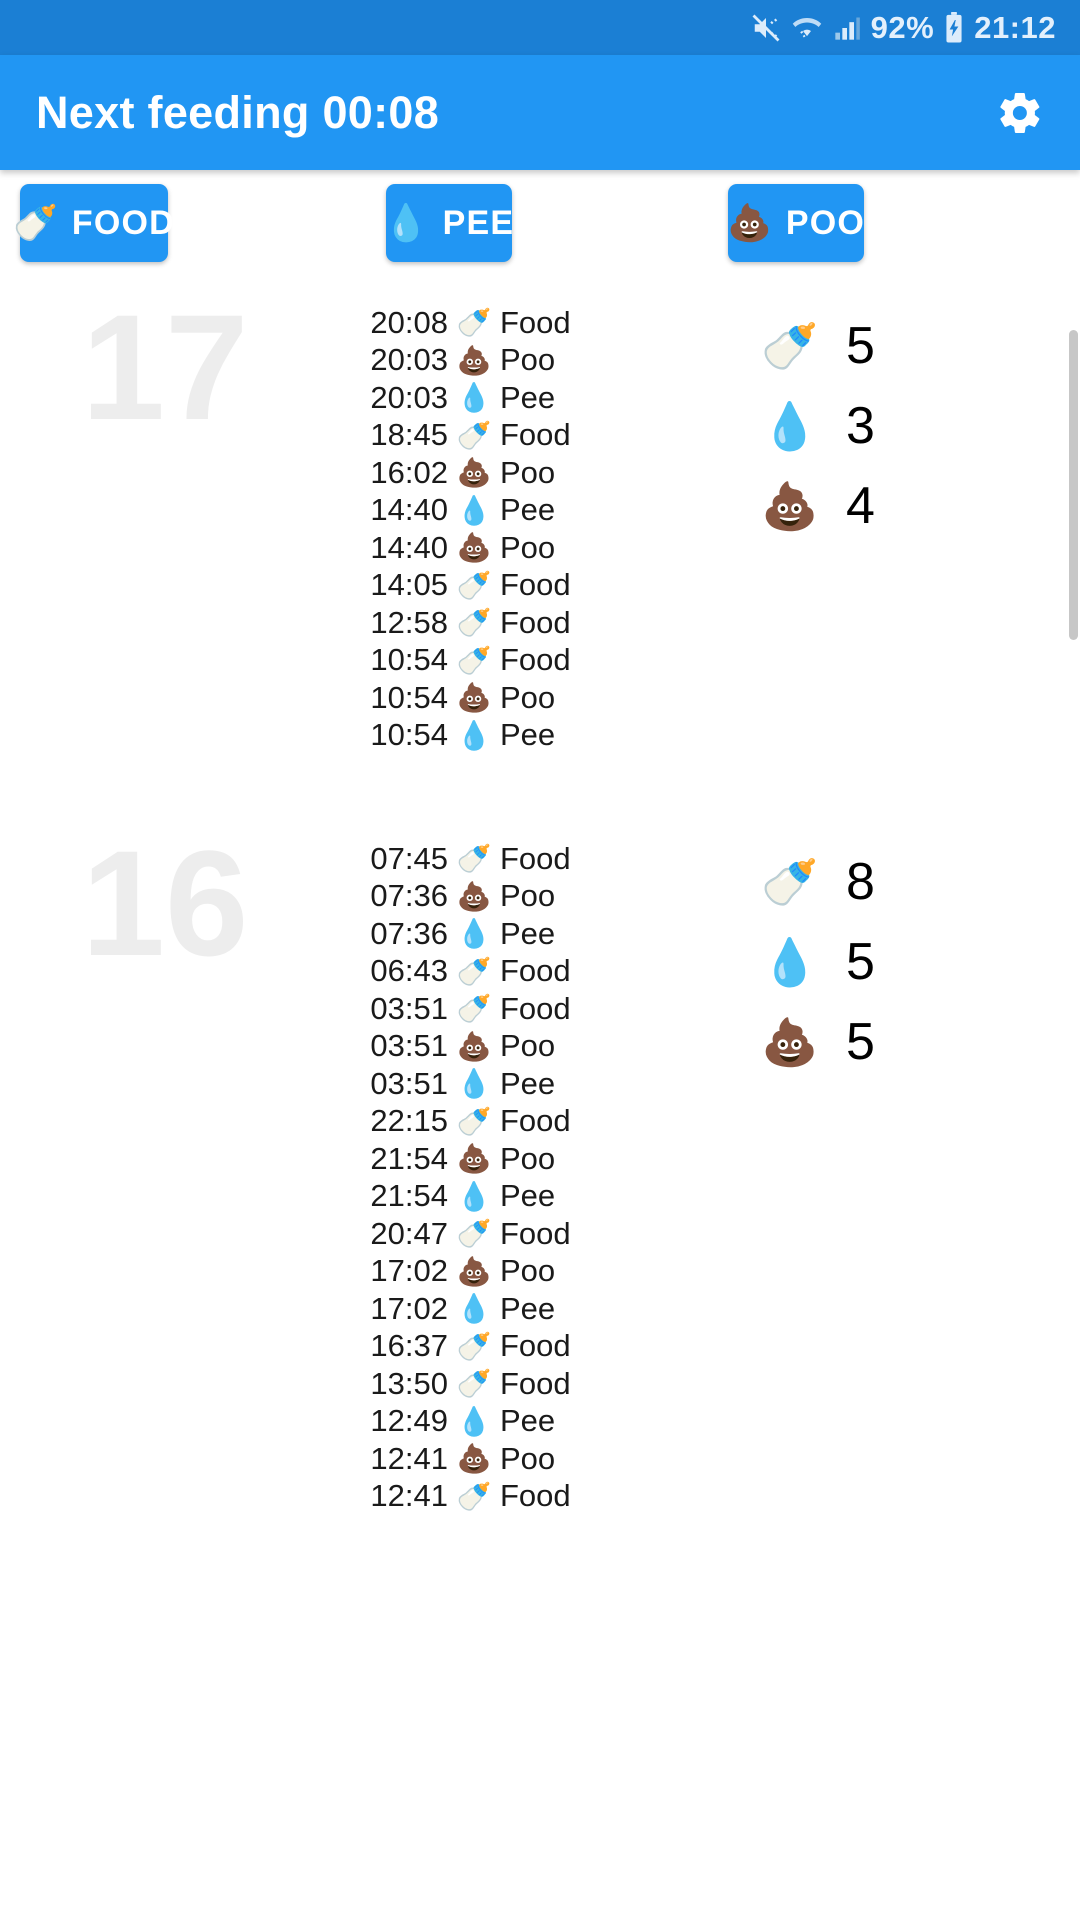 This screenshot has width=1080, height=1920. Describe the element at coordinates (1020, 113) in the screenshot. I see `gear-icon` at that location.